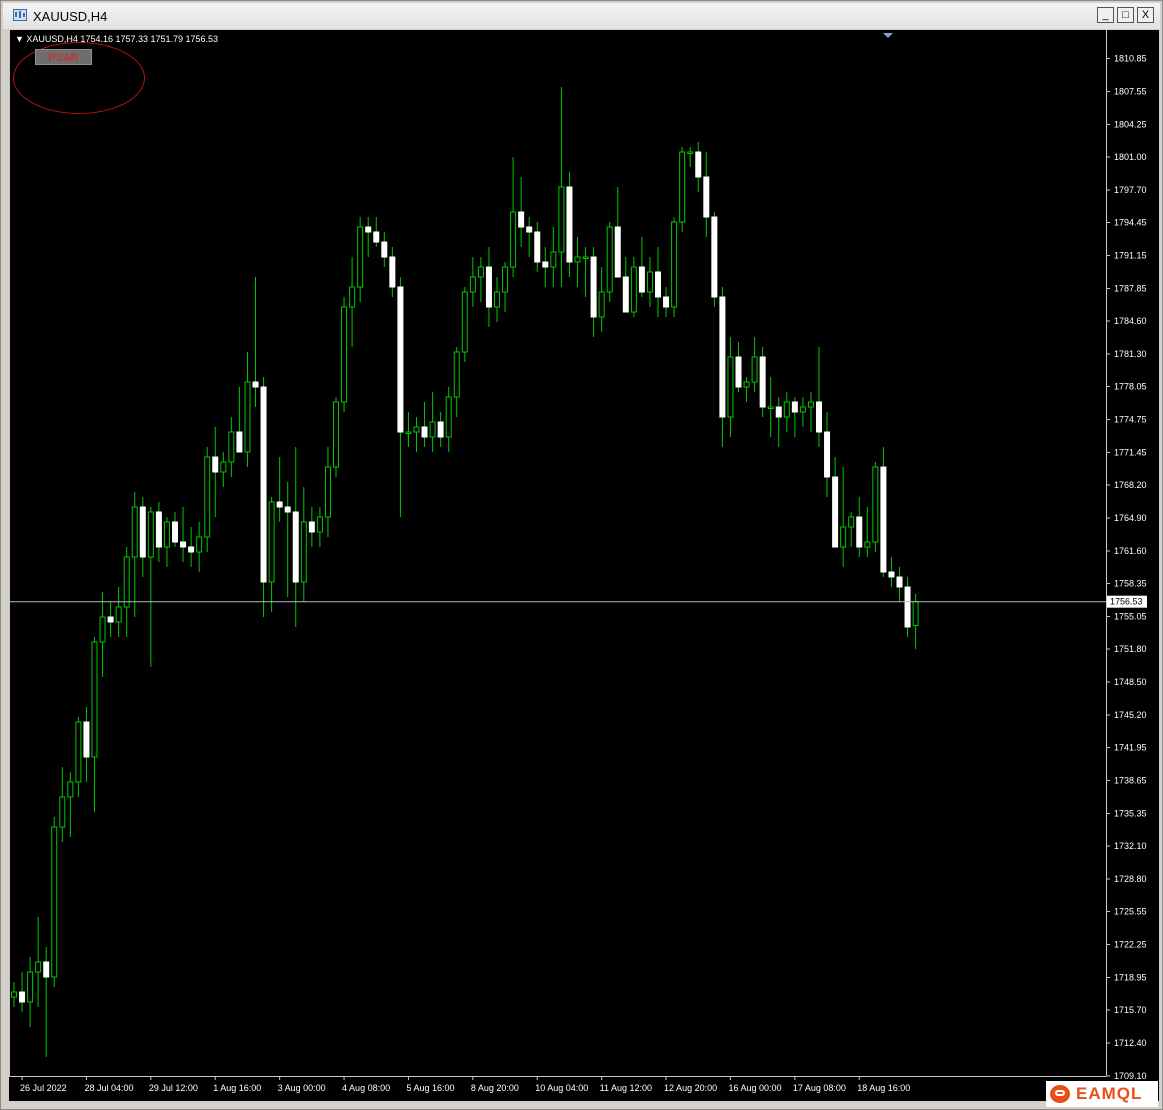 The height and width of the screenshot is (1110, 1163). What do you see at coordinates (20, 39) in the screenshot?
I see `collapse-arrow-icon: ▼` at bounding box center [20, 39].